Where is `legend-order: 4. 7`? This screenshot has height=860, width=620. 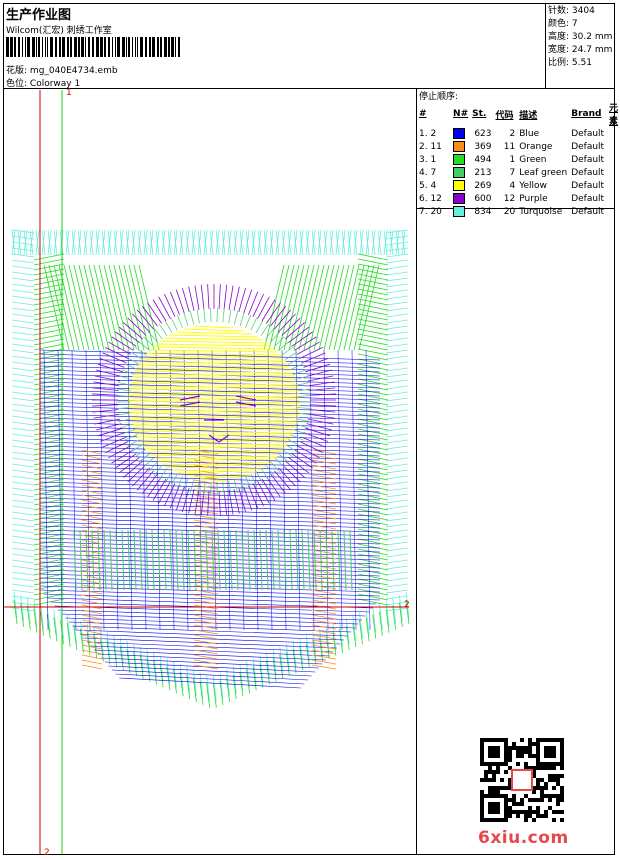
legend-order: 4. 7 is located at coordinates (428, 172).